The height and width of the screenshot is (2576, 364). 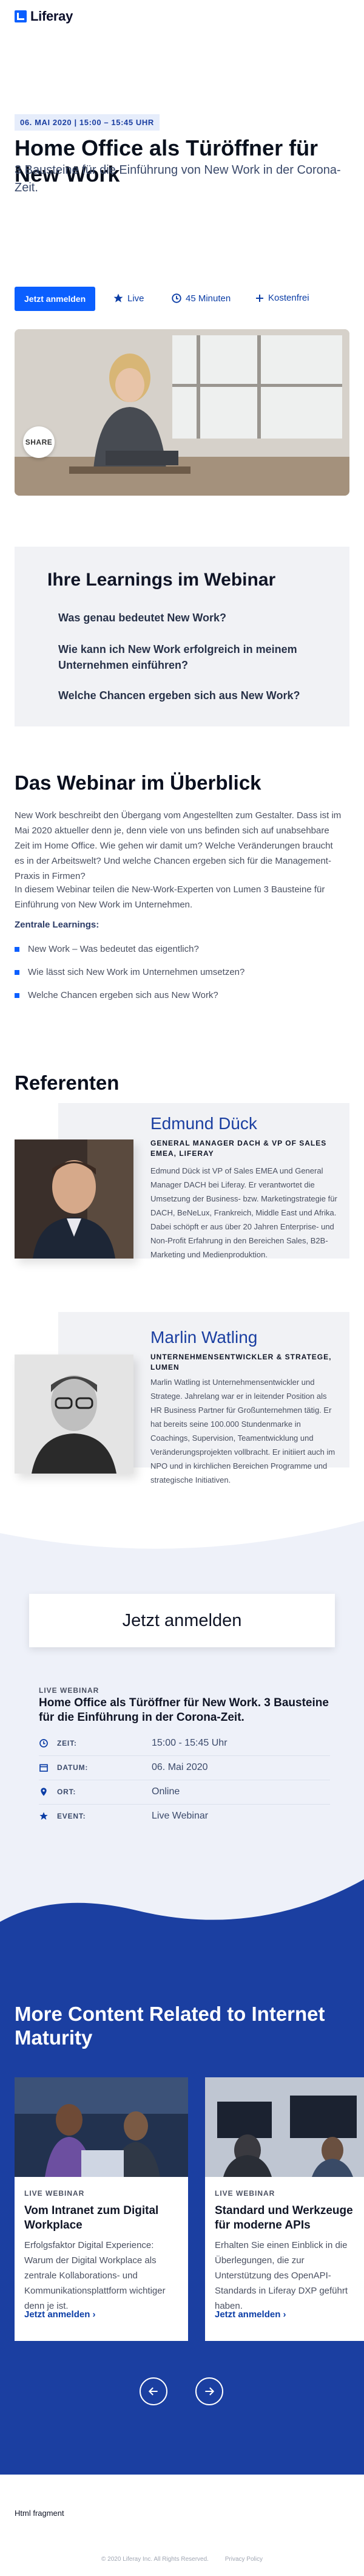 What do you see at coordinates (71, 1816) in the screenshot?
I see `event-label: EVENT:` at bounding box center [71, 1816].